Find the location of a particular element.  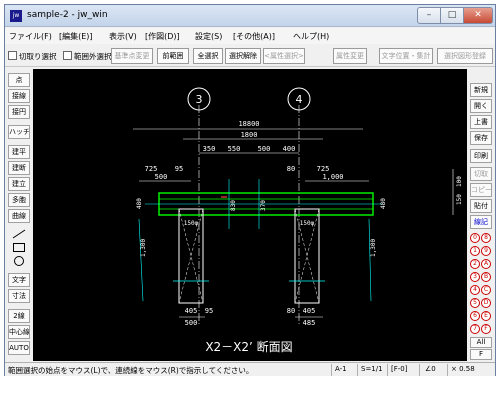

tool-new: 新規 is located at coordinates (481, 90).